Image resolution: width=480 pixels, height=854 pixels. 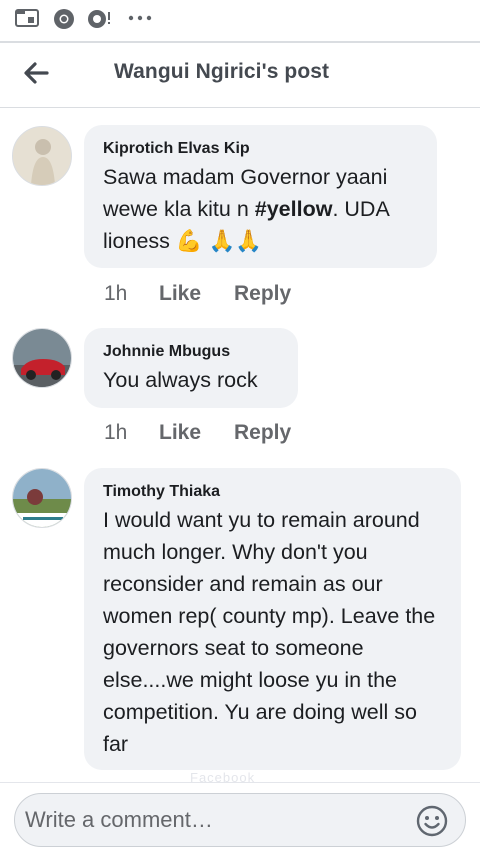 I want to click on comment-author: Johnnie Mbugus, so click(x=190, y=352).